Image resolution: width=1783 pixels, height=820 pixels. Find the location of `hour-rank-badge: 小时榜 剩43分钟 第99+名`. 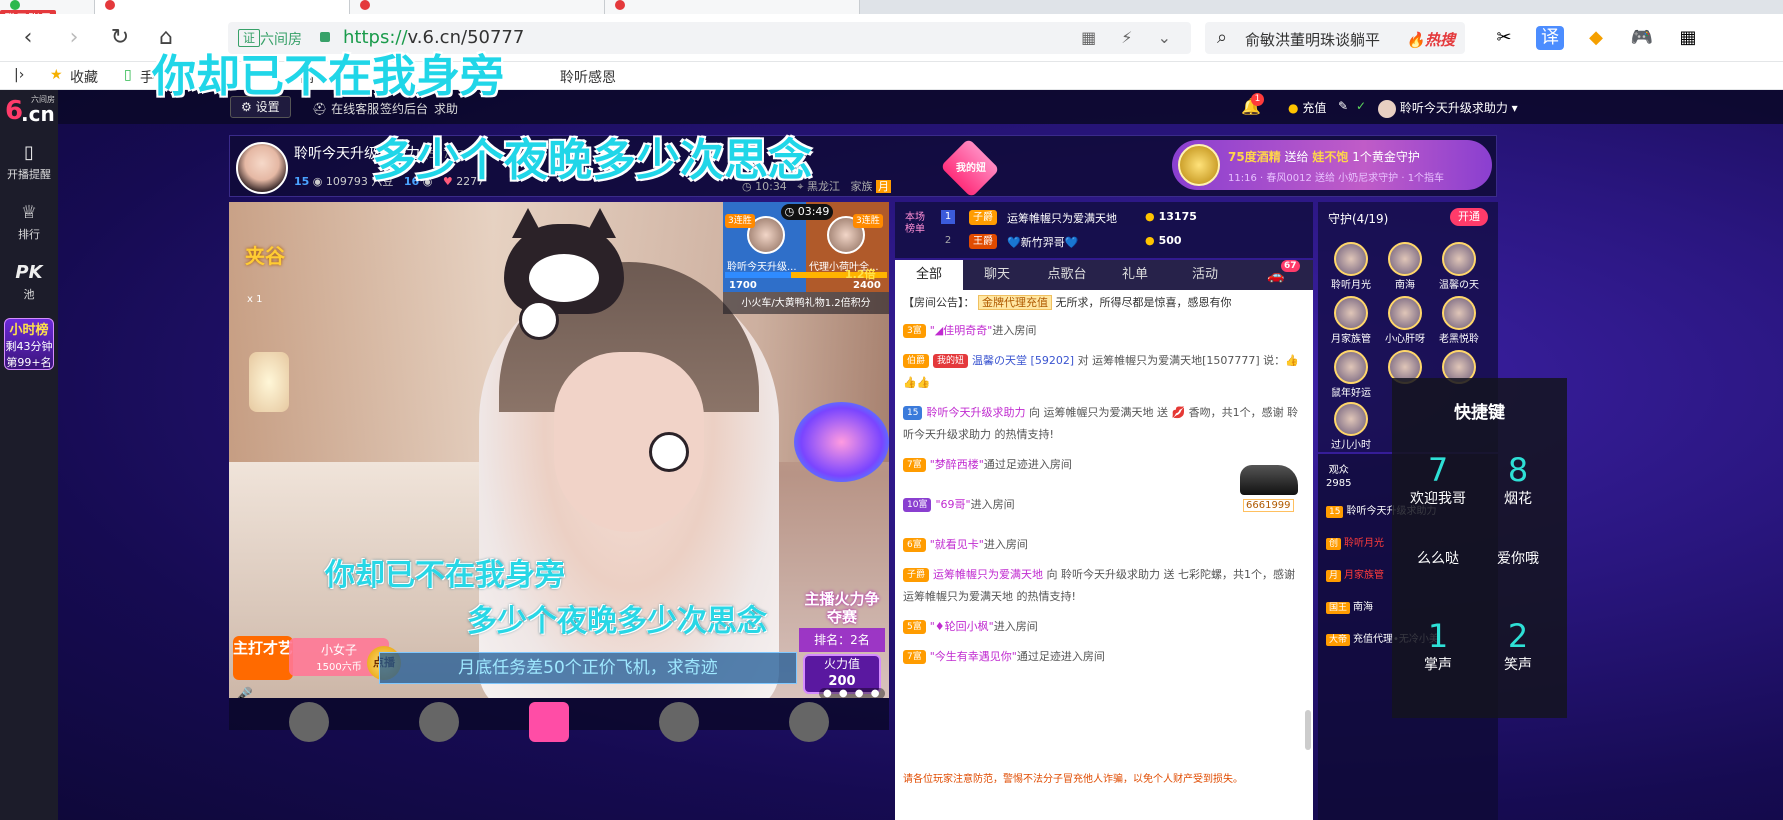

hour-rank-badge: 小时榜 剩43分钟 第99+名 is located at coordinates (29, 344).